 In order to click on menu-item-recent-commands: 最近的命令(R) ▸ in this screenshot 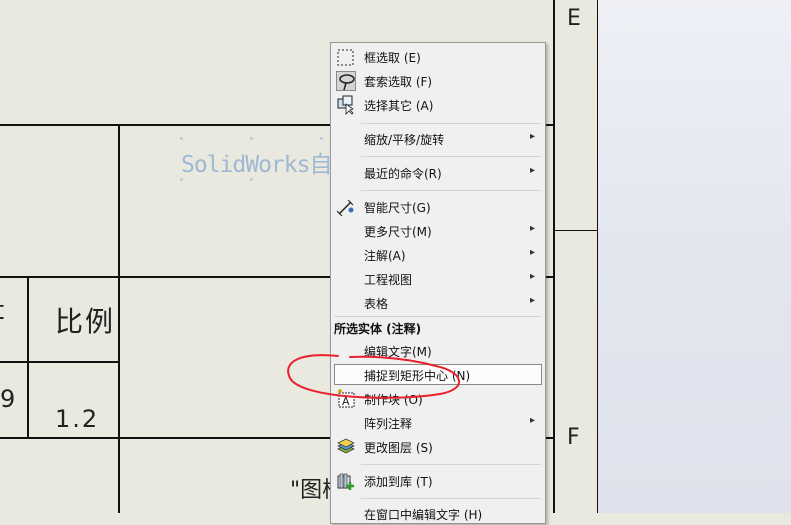, I will do `click(438, 173)`.